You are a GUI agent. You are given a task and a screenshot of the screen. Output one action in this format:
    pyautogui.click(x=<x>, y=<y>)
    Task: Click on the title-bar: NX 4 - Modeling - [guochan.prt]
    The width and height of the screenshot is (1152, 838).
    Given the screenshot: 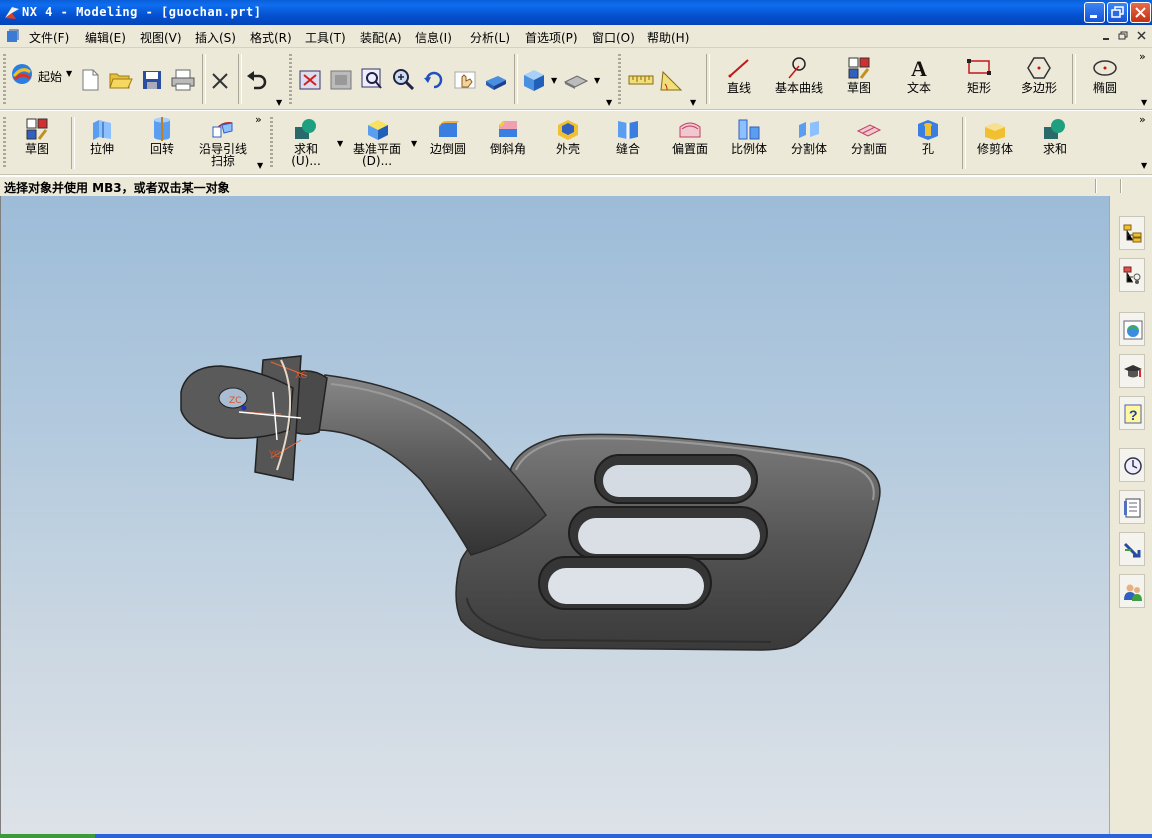 What is the action you would take?
    pyautogui.click(x=576, y=12)
    